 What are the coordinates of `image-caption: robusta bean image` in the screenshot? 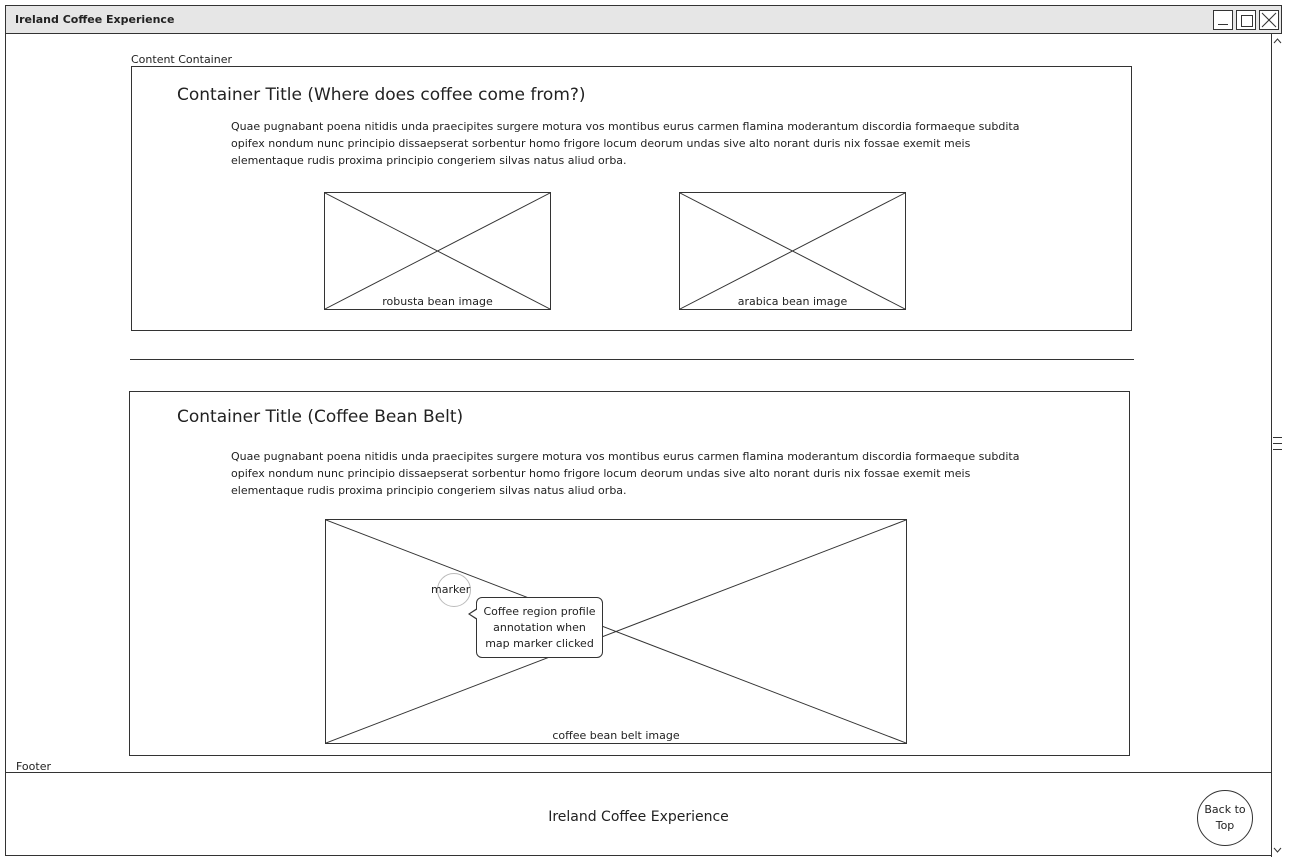 It's located at (437, 301).